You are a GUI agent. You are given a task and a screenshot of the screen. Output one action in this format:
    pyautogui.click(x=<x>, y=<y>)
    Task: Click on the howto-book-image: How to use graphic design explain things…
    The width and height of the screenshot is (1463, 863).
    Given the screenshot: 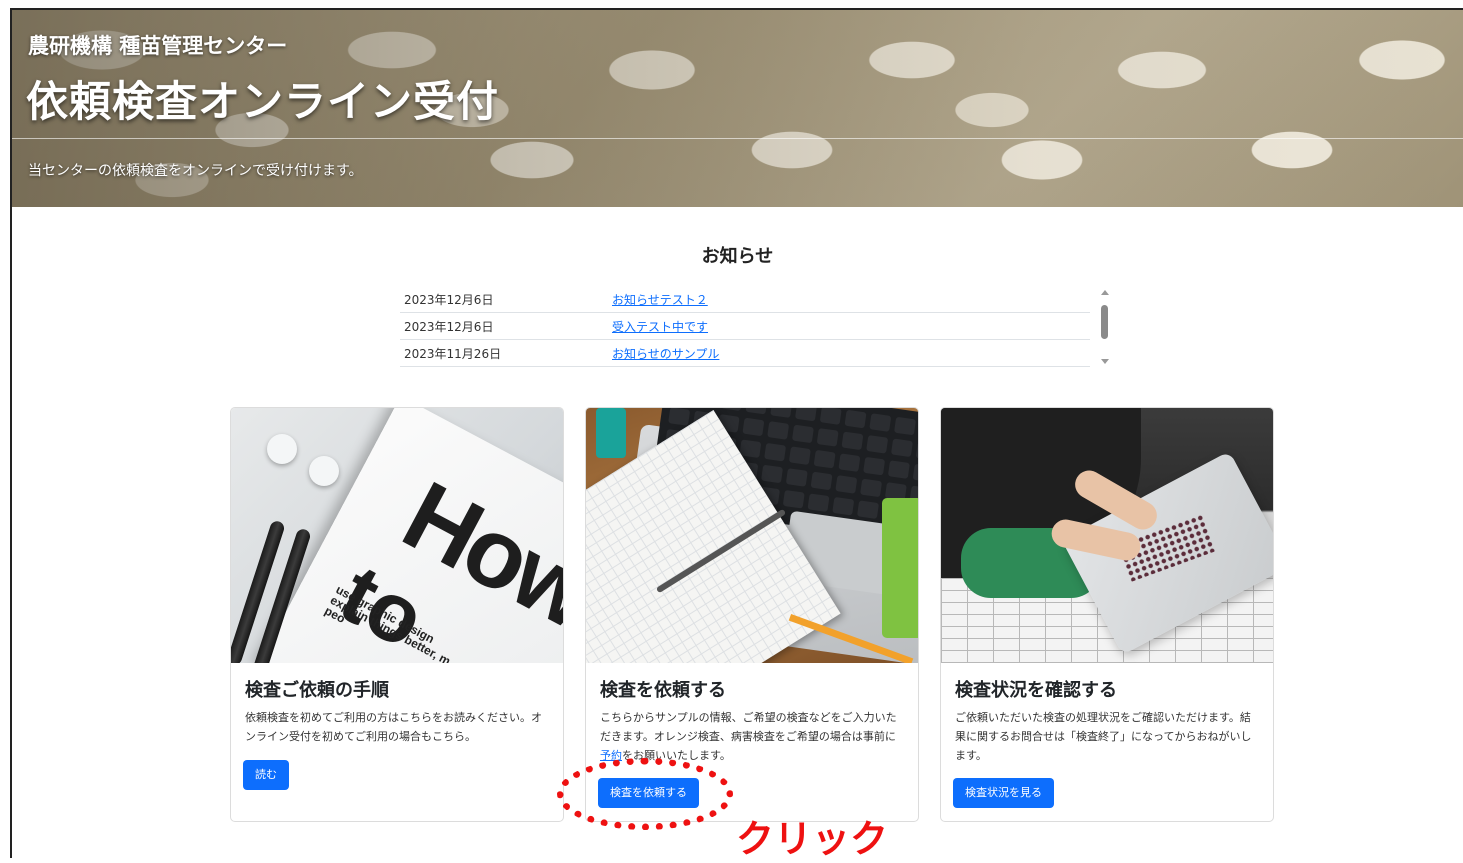 What is the action you would take?
    pyautogui.click(x=397, y=535)
    